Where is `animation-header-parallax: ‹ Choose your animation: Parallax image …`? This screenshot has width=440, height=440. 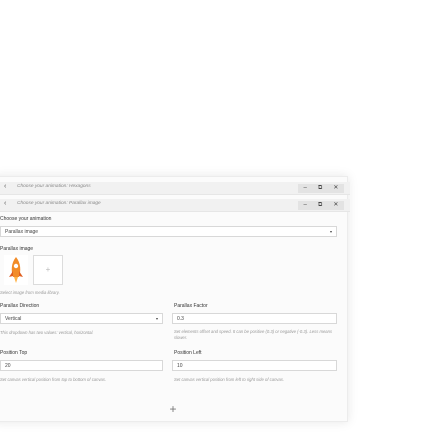
animation-header-parallax: ‹ Choose your animation: Parallax image … is located at coordinates (175, 205).